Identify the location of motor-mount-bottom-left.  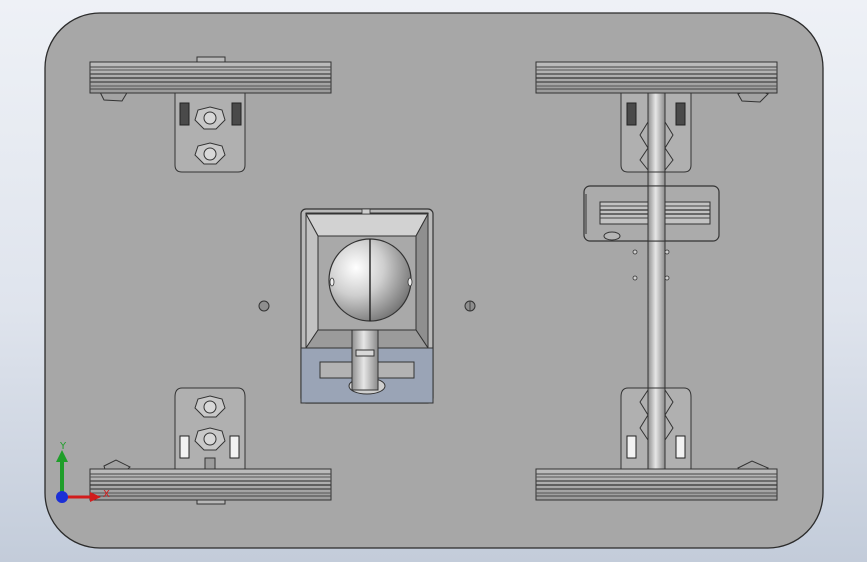
(210, 429).